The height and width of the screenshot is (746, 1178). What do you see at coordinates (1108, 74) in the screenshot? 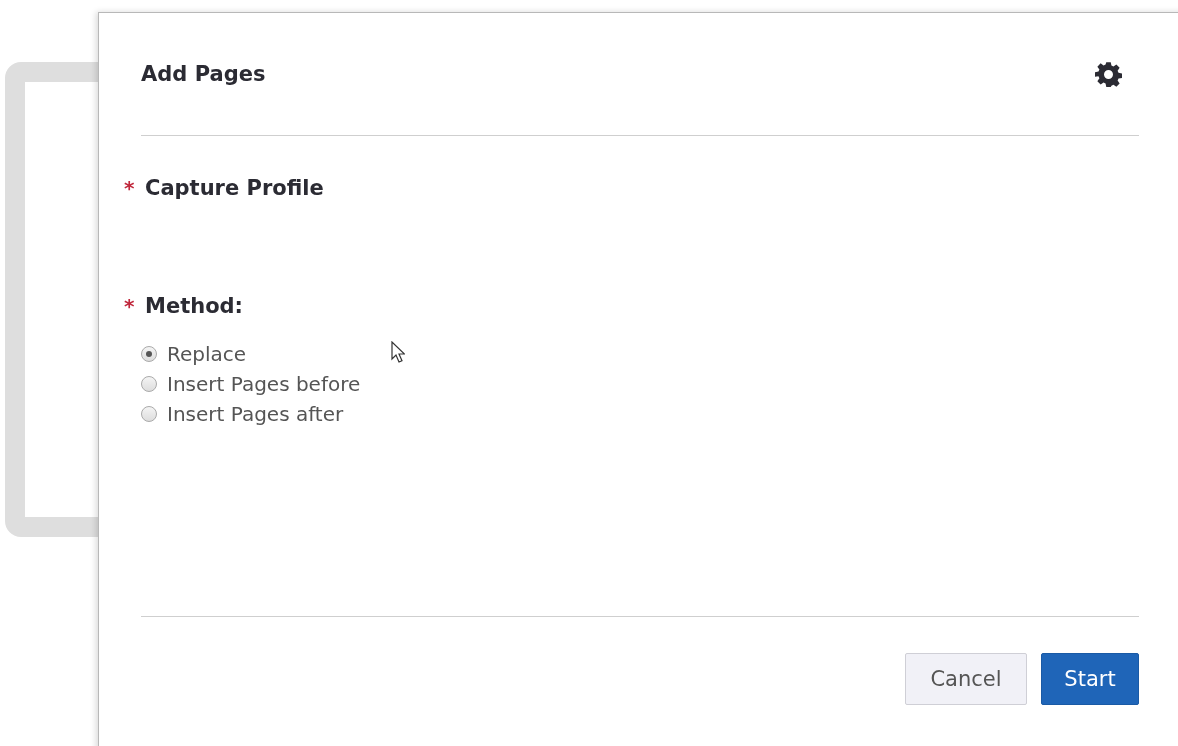
I see `settings-icon` at bounding box center [1108, 74].